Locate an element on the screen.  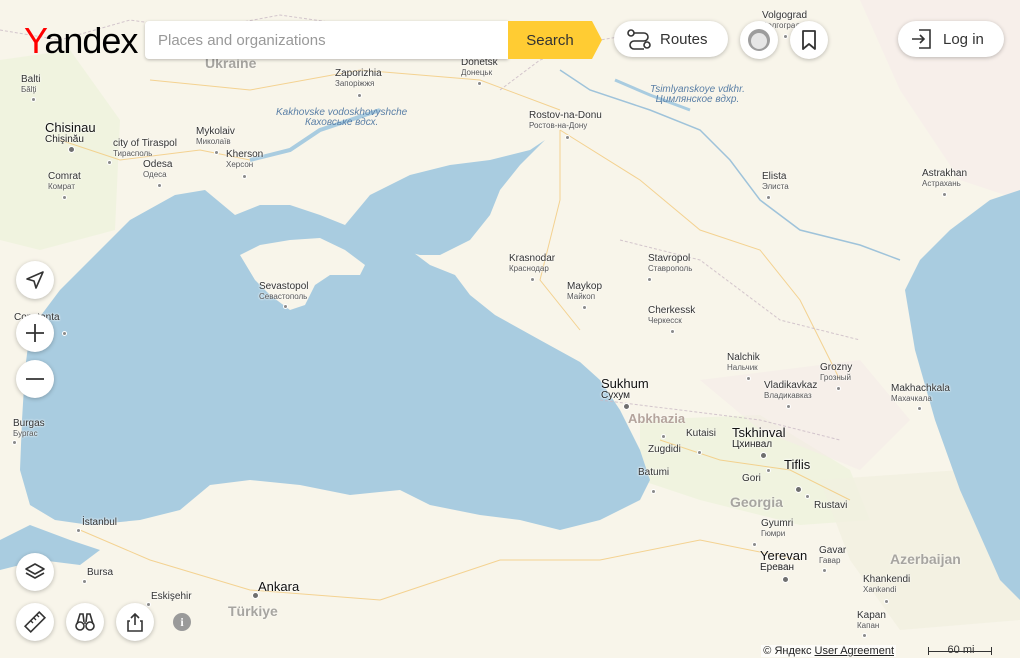
city-label-tiflis: Tiflis is located at coordinates (797, 464).